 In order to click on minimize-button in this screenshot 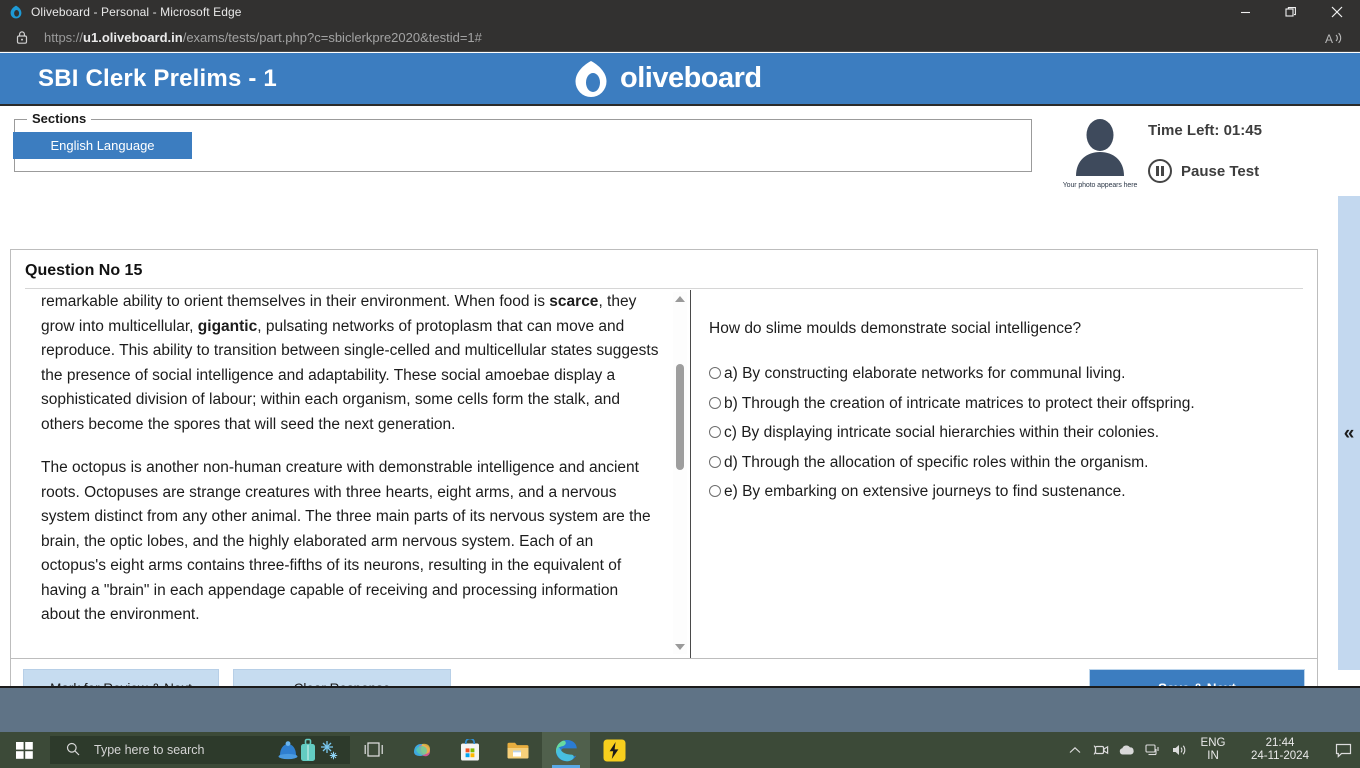, I will do `click(1245, 12)`.